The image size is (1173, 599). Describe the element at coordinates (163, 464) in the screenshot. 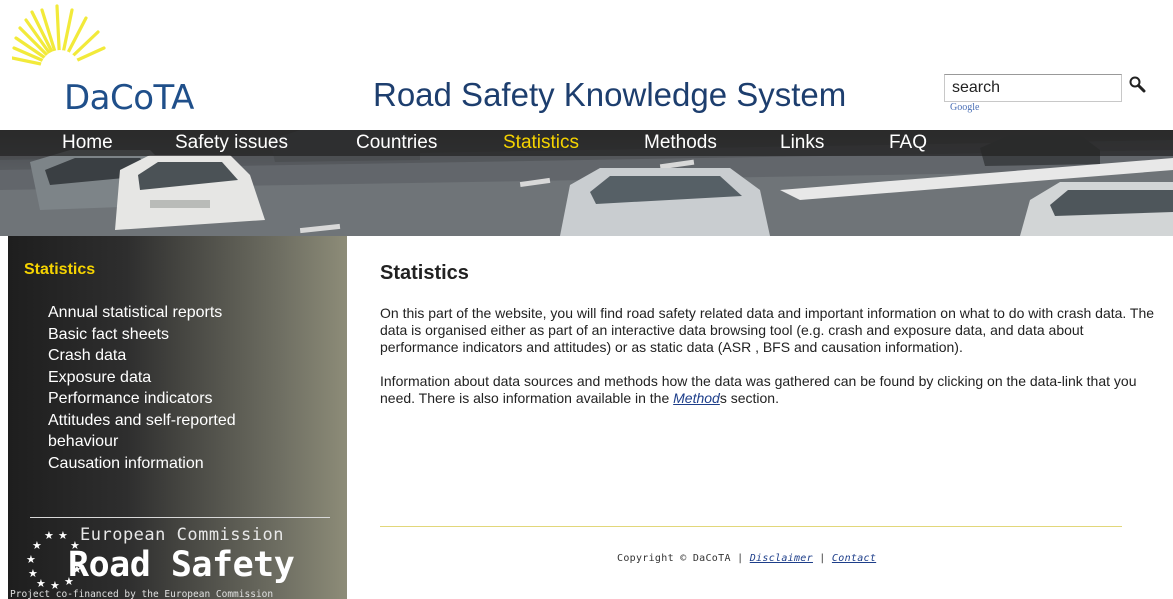

I see `sidebar-item-causation-information: Causation information` at that location.